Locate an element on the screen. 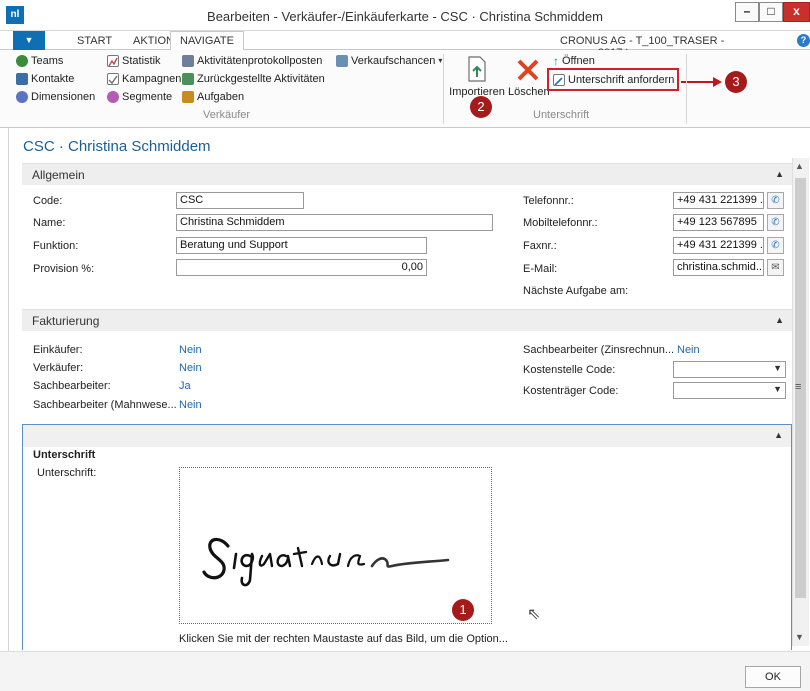 This screenshot has width=810, height=691. send-email-icon: ✉ is located at coordinates (775, 267).